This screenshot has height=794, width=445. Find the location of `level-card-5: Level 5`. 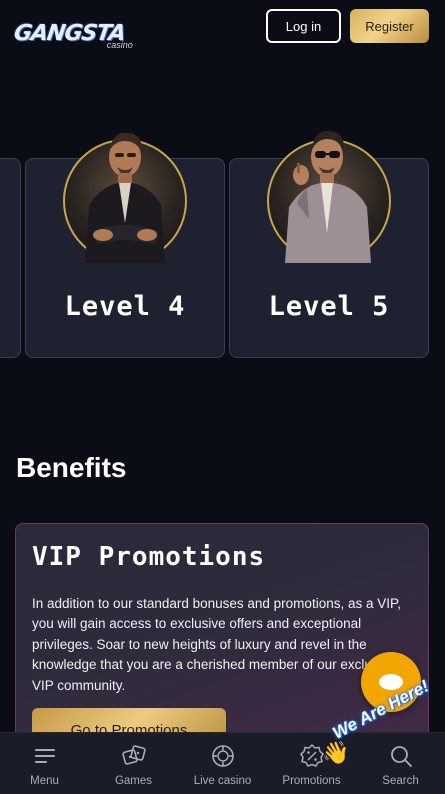

level-card-5: Level 5 is located at coordinates (329, 244).